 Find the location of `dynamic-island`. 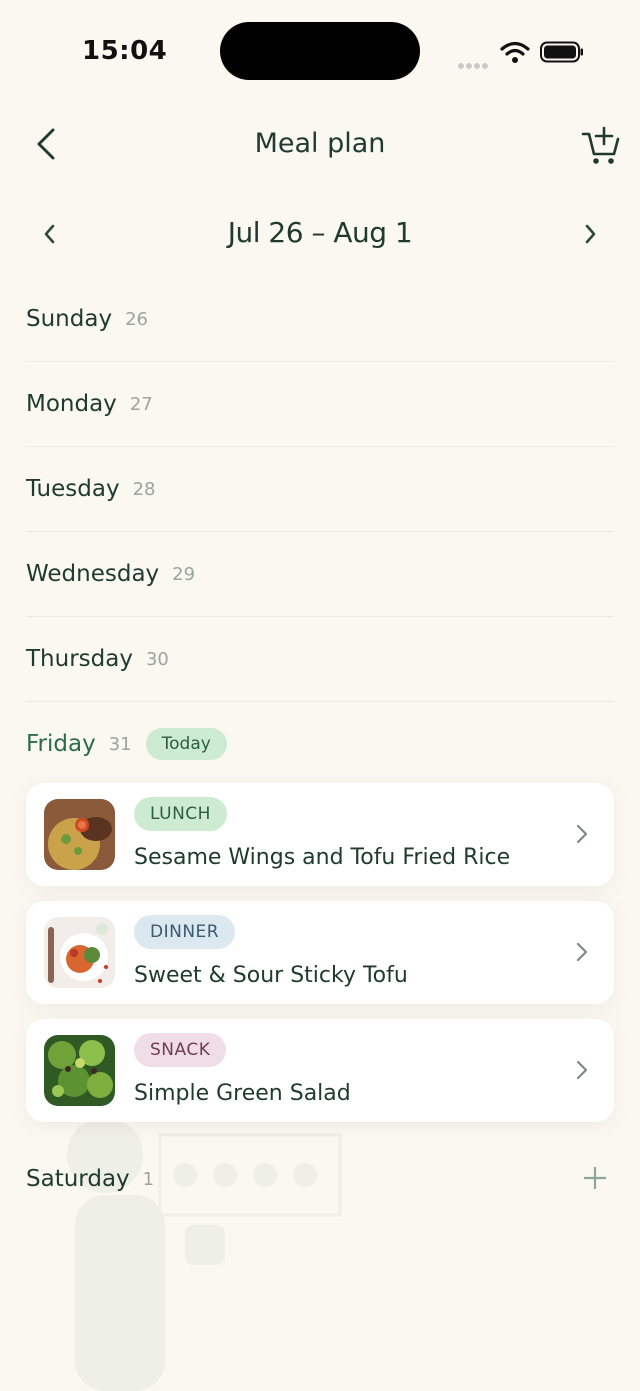

dynamic-island is located at coordinates (320, 51).